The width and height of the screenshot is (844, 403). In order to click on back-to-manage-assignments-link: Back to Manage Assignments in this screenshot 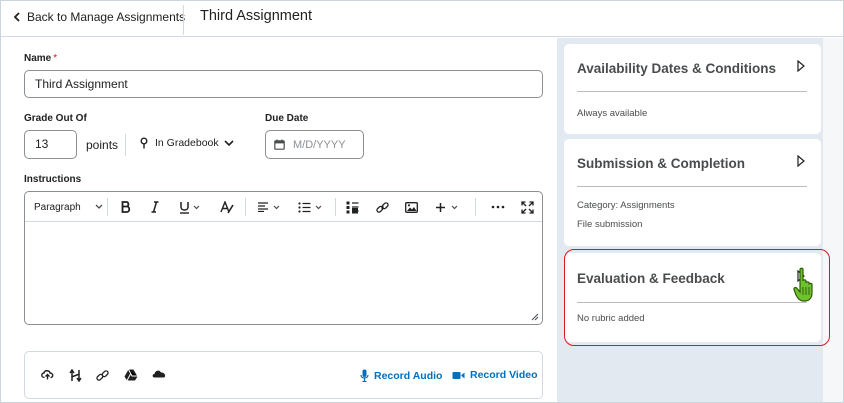, I will do `click(99, 17)`.